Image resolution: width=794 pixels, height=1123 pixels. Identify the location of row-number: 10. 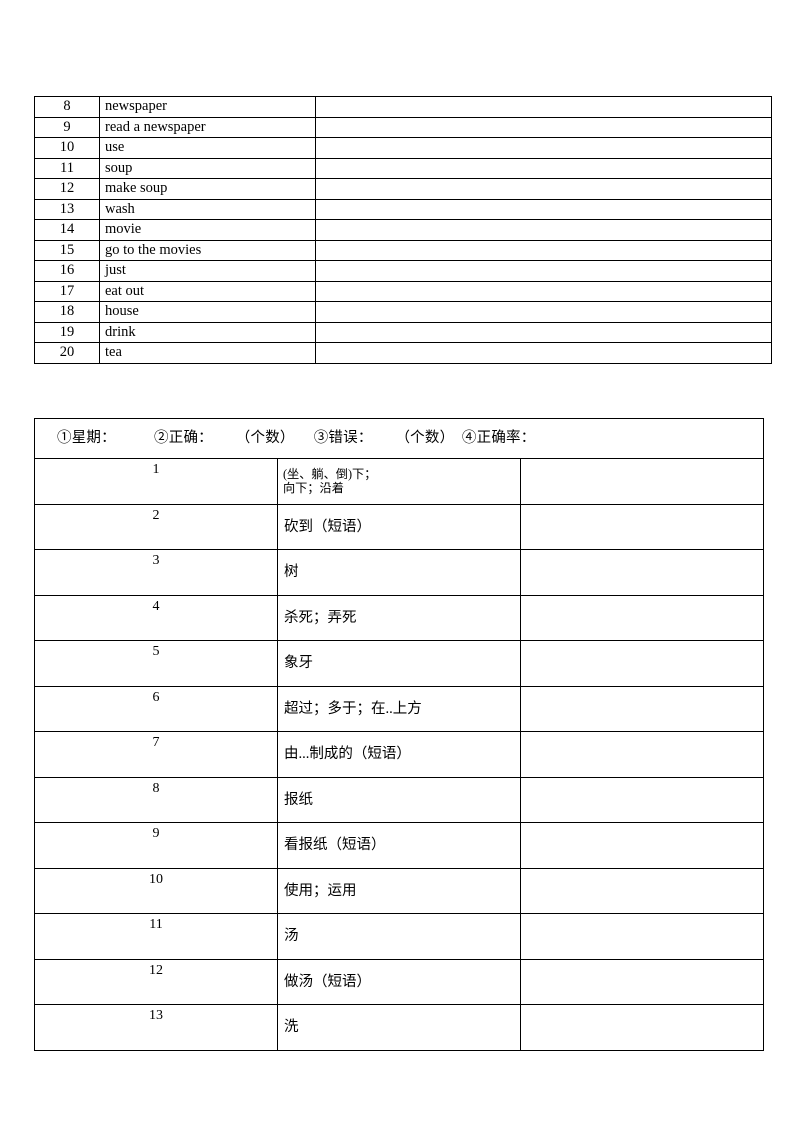
(156, 890).